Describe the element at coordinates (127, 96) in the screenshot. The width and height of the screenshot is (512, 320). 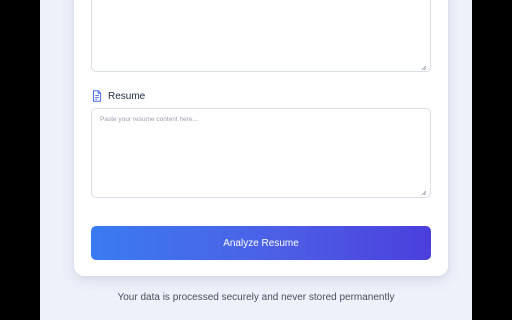
I see `resume-label: Resume` at that location.